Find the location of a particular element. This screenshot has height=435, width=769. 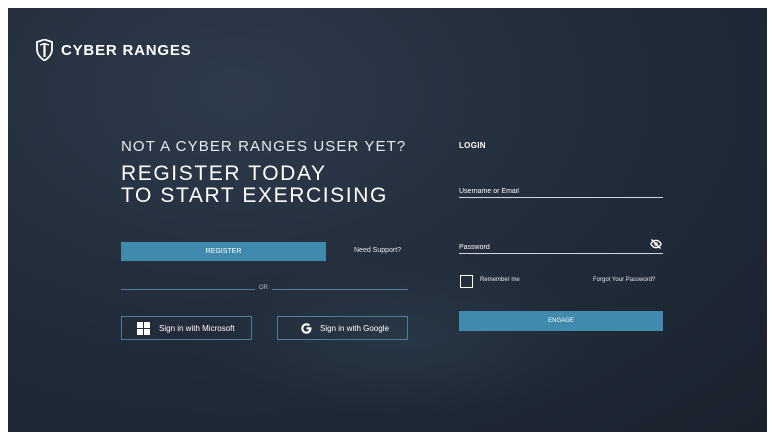

google-icon is located at coordinates (306, 328).